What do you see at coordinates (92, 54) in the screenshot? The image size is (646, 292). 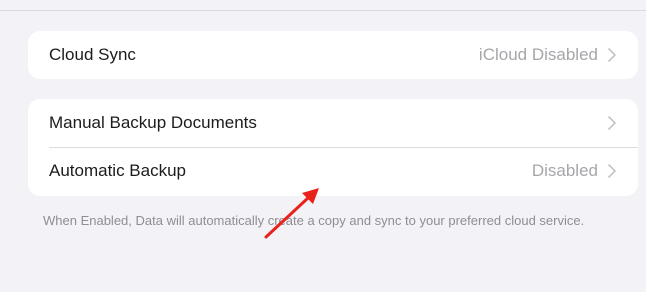 I see `cloud-sync-label: Cloud Sync` at bounding box center [92, 54].